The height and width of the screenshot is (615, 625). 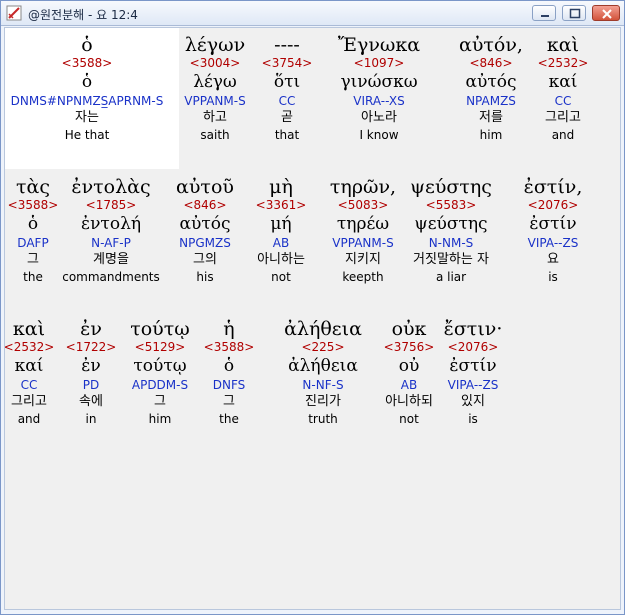 I want to click on word-kor: 요, so click(x=553, y=259).